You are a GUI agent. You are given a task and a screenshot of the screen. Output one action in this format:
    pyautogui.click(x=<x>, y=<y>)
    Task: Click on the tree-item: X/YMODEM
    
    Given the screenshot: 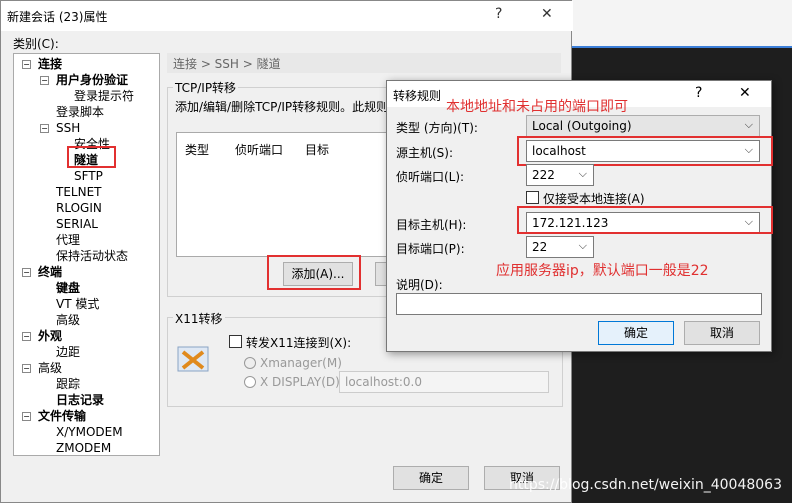 What is the action you would take?
    pyautogui.click(x=89, y=432)
    